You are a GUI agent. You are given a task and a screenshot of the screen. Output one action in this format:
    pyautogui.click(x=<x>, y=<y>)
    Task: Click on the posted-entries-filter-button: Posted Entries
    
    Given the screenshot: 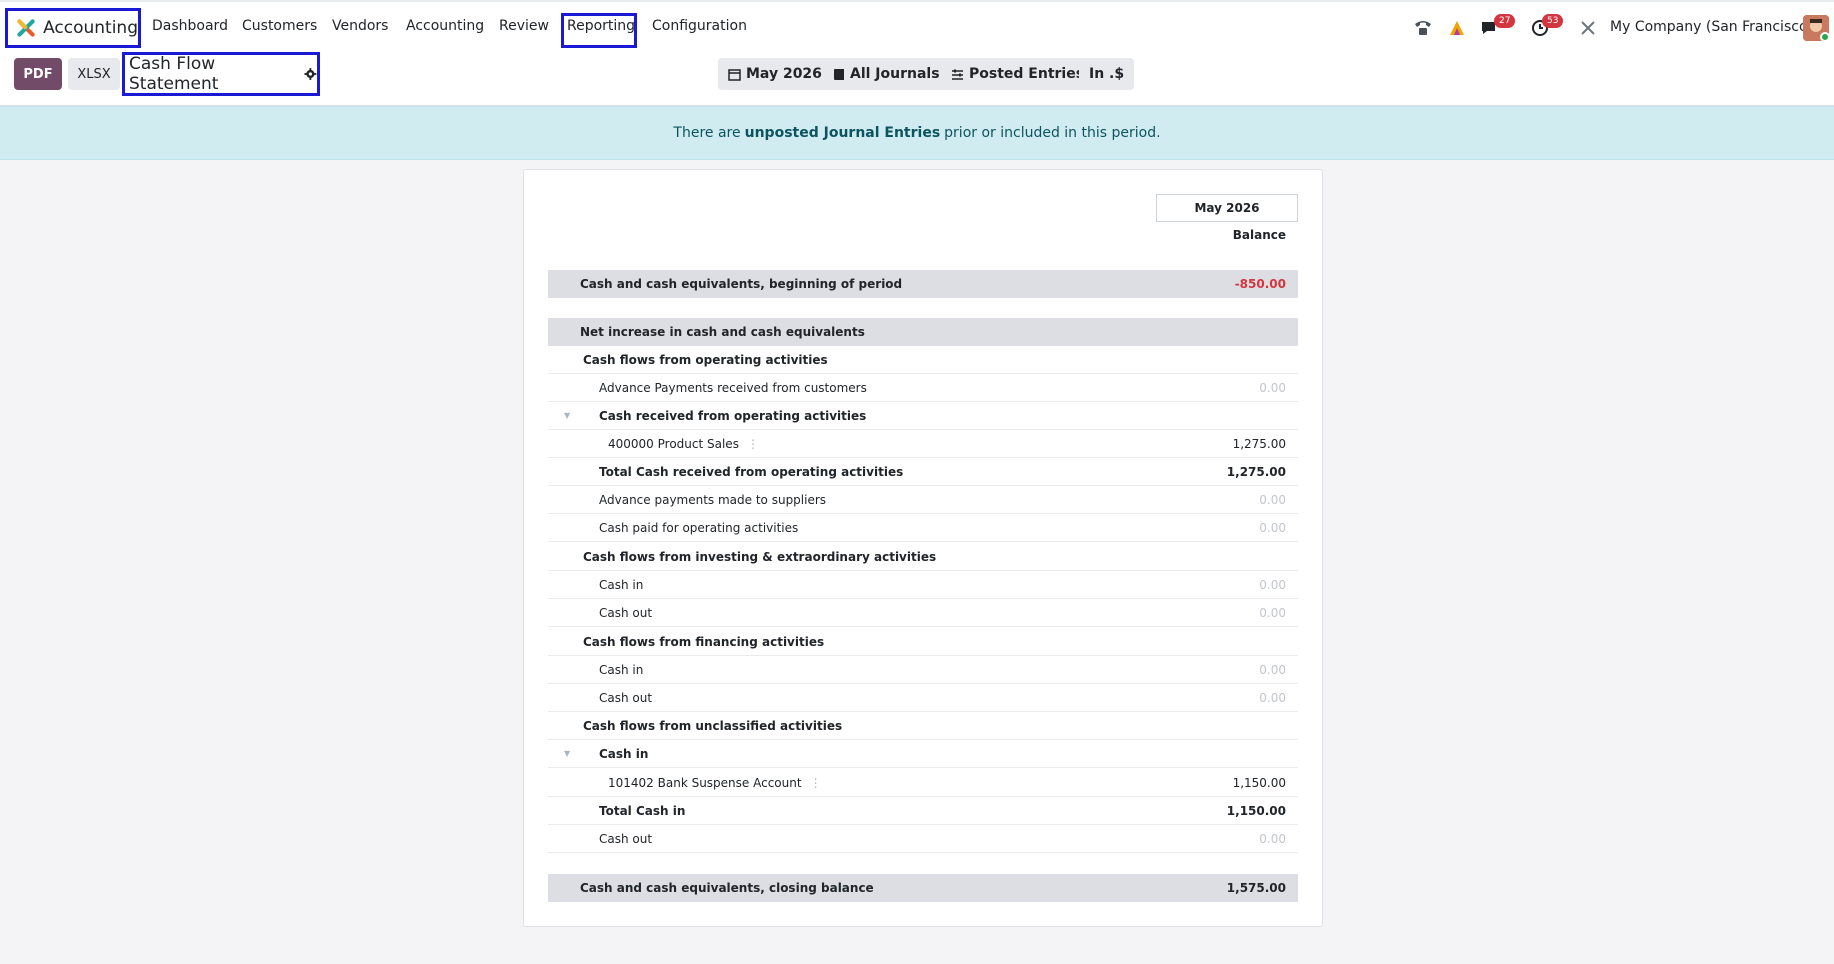 What is the action you would take?
    pyautogui.click(x=1018, y=74)
    